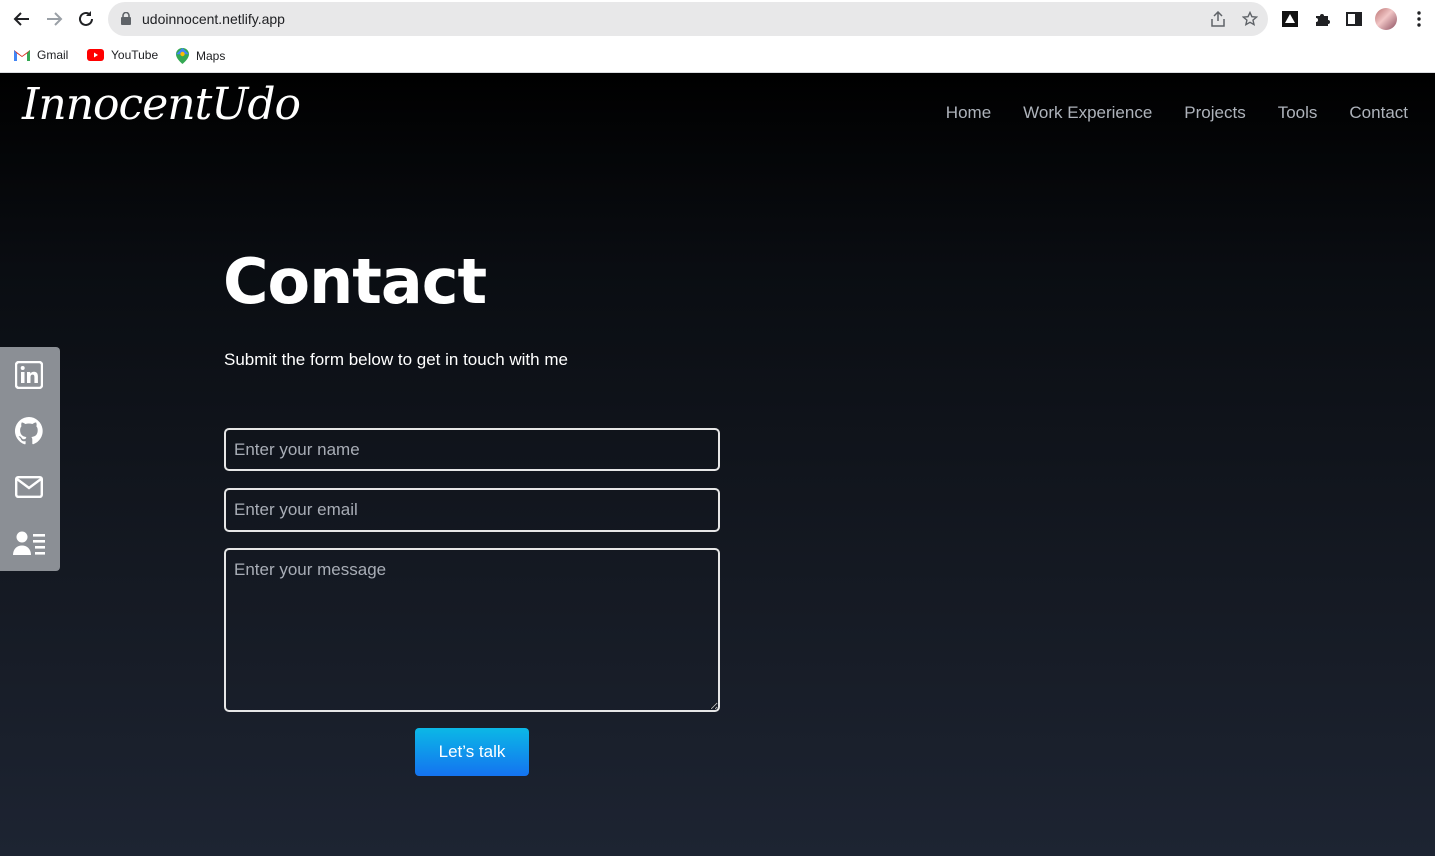  What do you see at coordinates (1218, 19) in the screenshot?
I see `share-icon` at bounding box center [1218, 19].